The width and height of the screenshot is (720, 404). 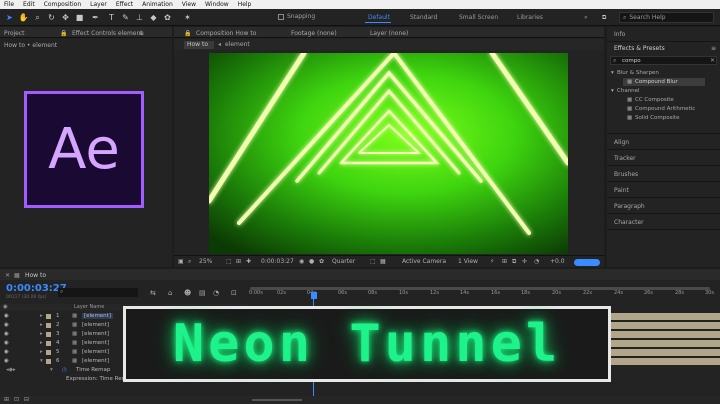 I want to click on time-remap-property: Time Remap, so click(x=93, y=370).